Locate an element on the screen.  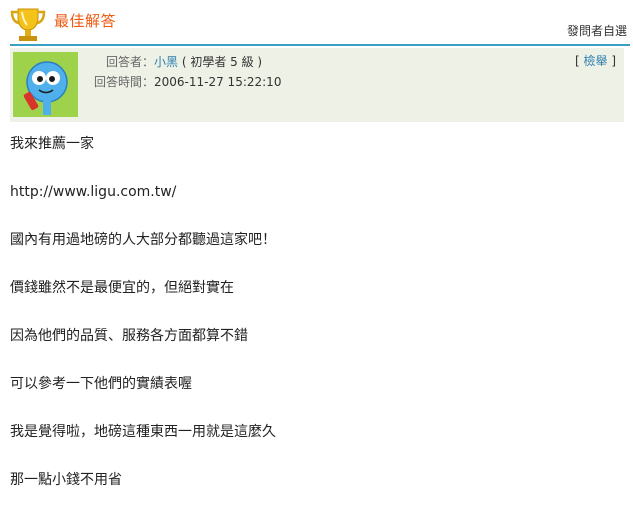
answer-time-label: 回答時間： is located at coordinates (123, 82).